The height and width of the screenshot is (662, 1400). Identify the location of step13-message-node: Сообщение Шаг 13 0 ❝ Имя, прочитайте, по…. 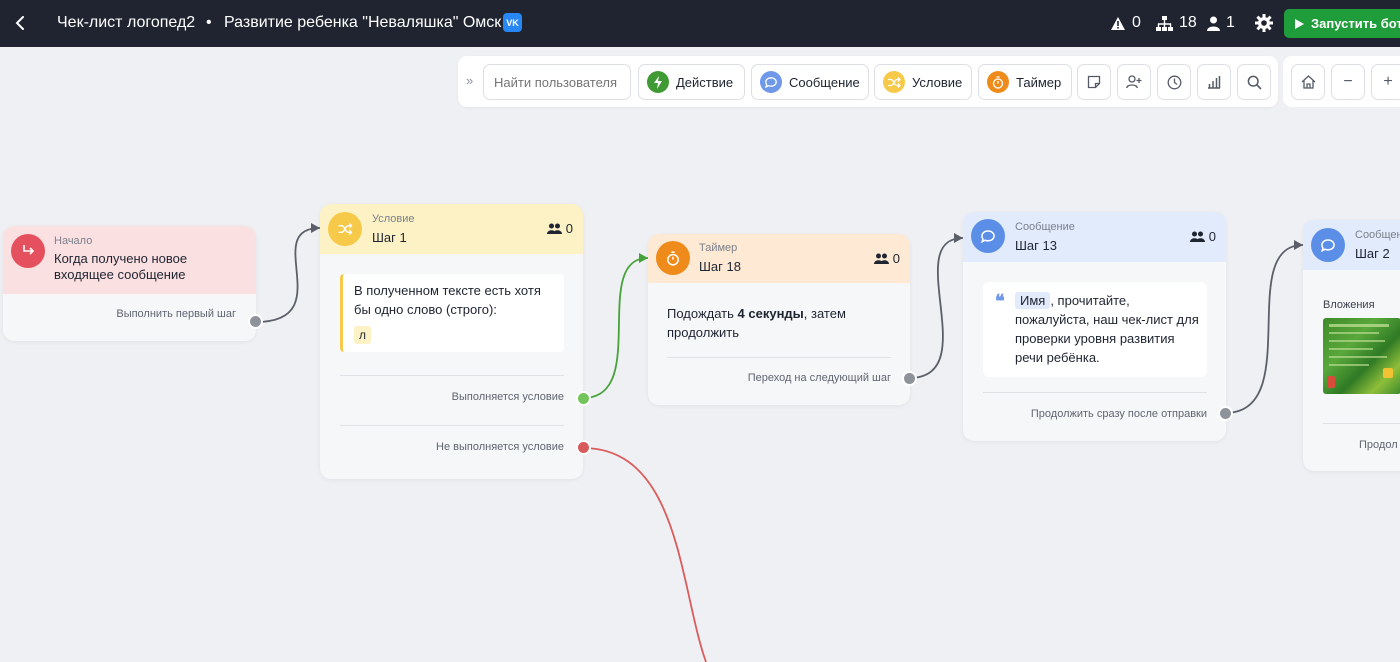
(1094, 326).